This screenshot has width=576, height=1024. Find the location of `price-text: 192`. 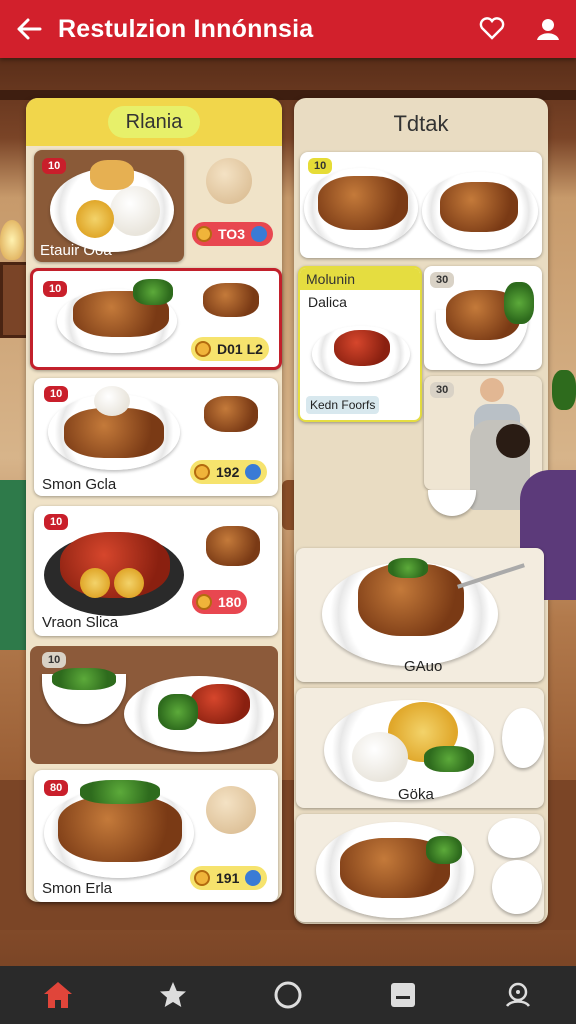

price-text: 192 is located at coordinates (228, 472).